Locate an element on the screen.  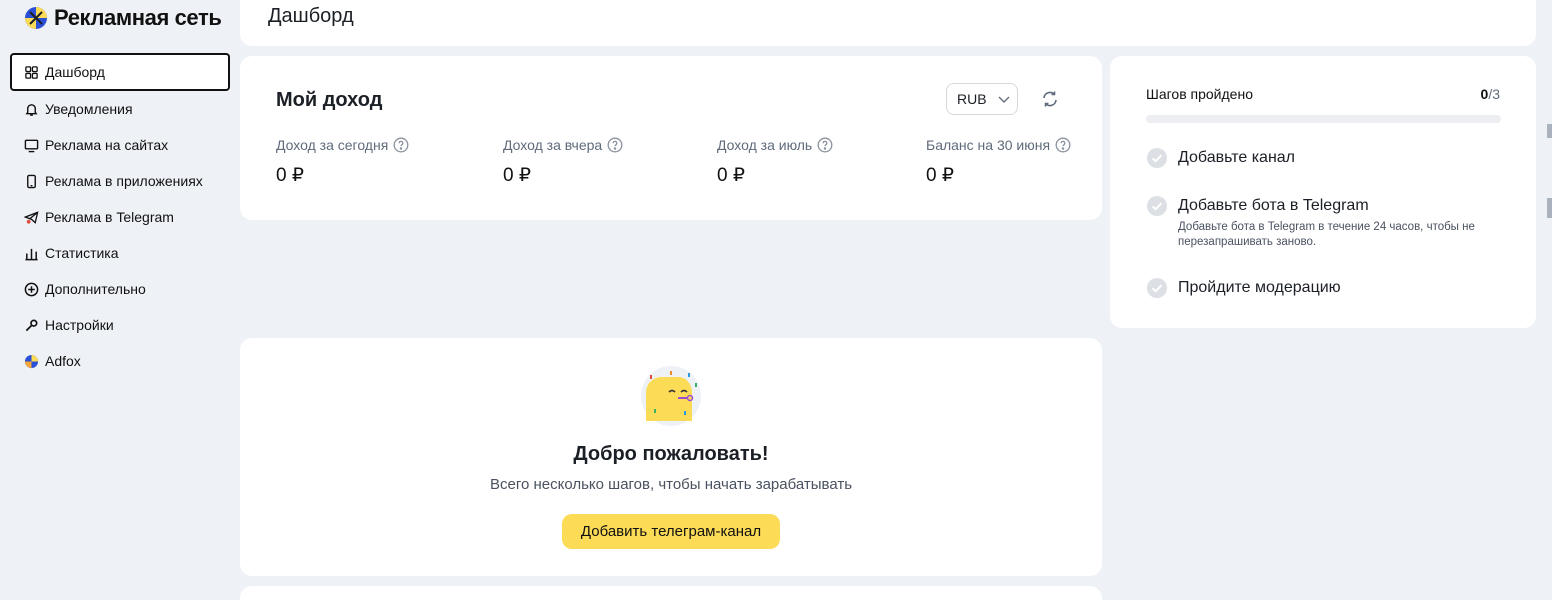
nav-item-more: Дополнительно is located at coordinates (120, 289).